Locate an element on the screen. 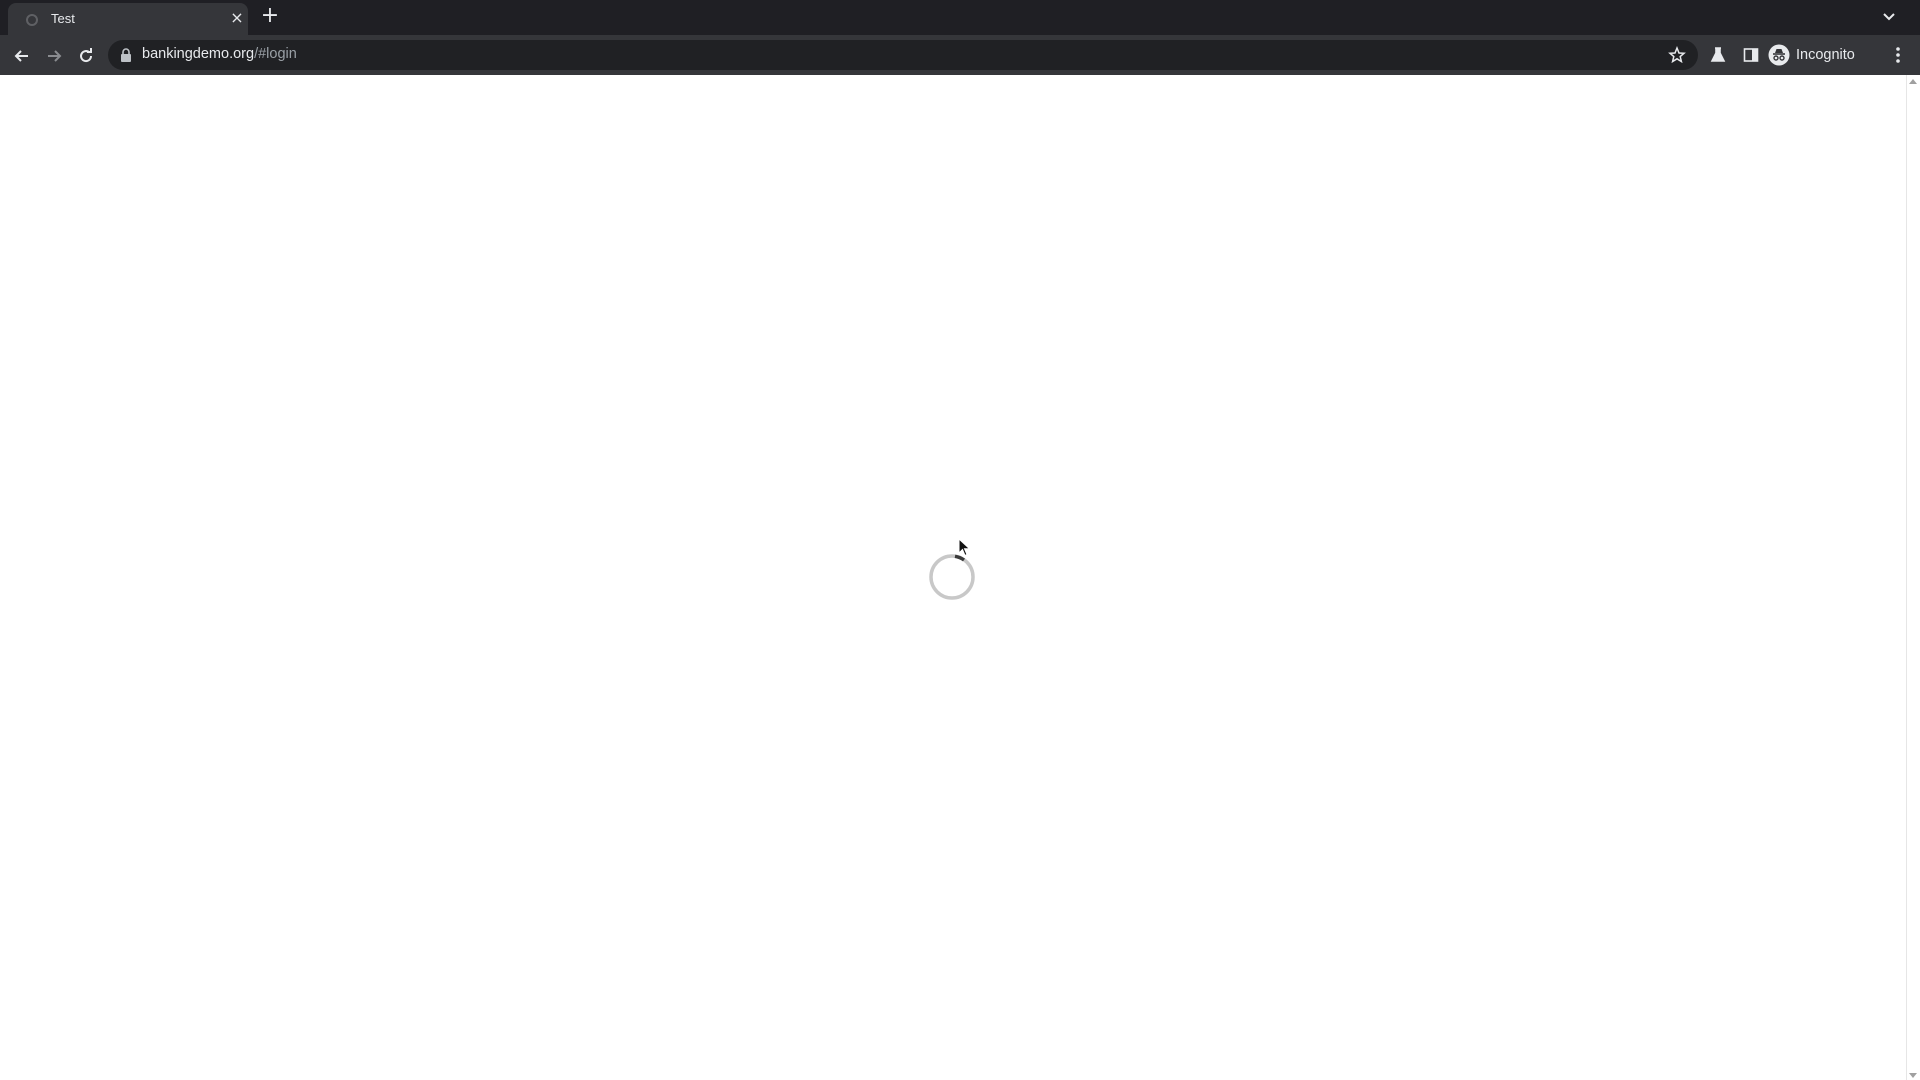  side-panel-button is located at coordinates (1751, 55).